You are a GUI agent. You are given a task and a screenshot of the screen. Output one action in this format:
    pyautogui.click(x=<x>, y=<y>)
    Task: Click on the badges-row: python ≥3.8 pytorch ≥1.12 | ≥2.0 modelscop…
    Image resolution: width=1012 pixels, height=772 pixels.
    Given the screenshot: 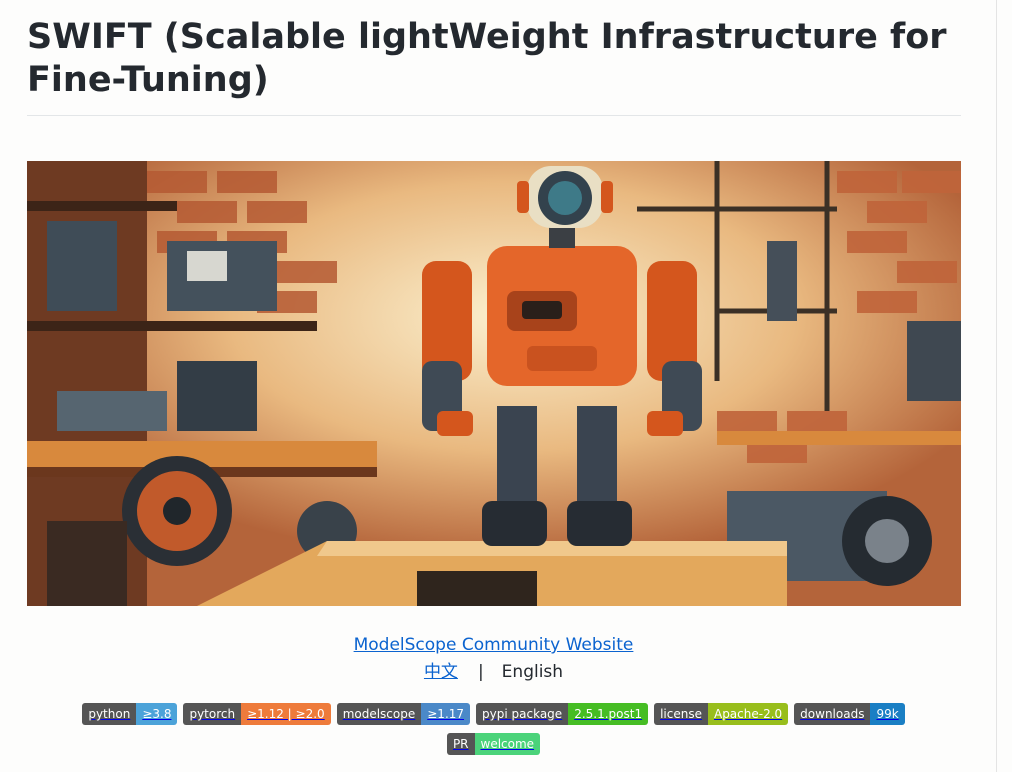 What is the action you would take?
    pyautogui.click(x=493, y=714)
    